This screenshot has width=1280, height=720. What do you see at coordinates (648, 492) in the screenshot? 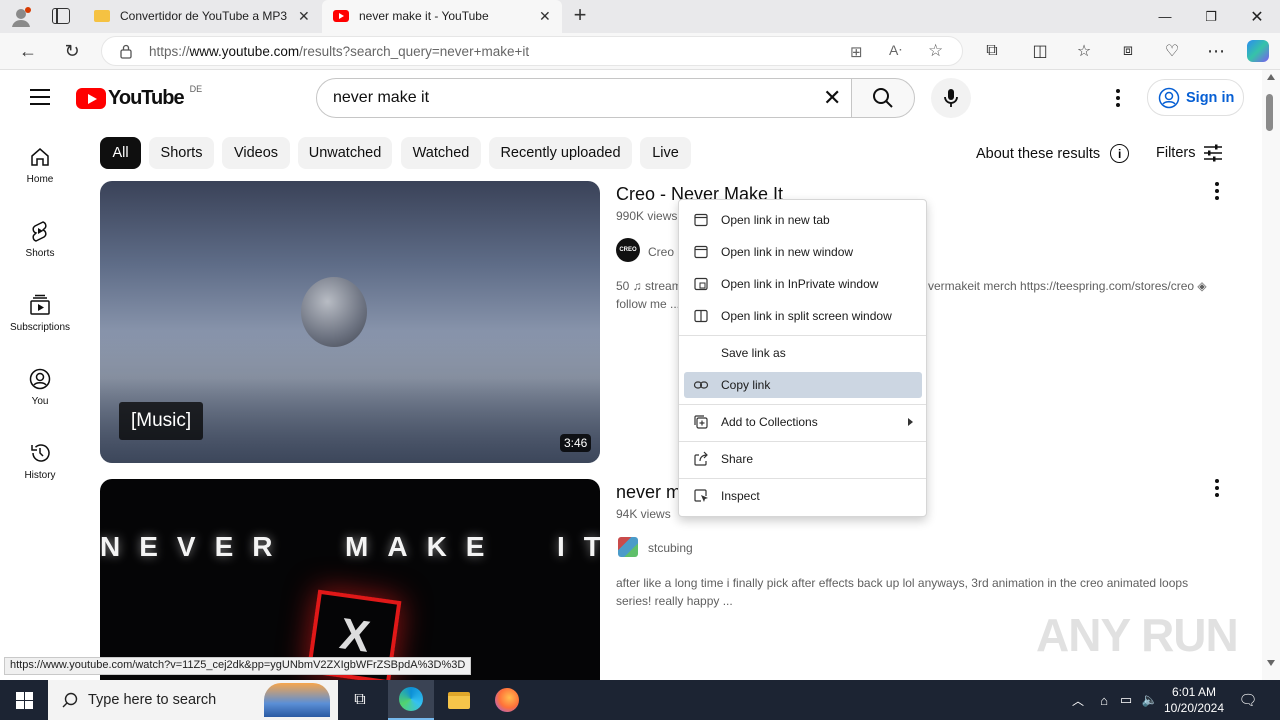
I see `video-title: never m` at bounding box center [648, 492].